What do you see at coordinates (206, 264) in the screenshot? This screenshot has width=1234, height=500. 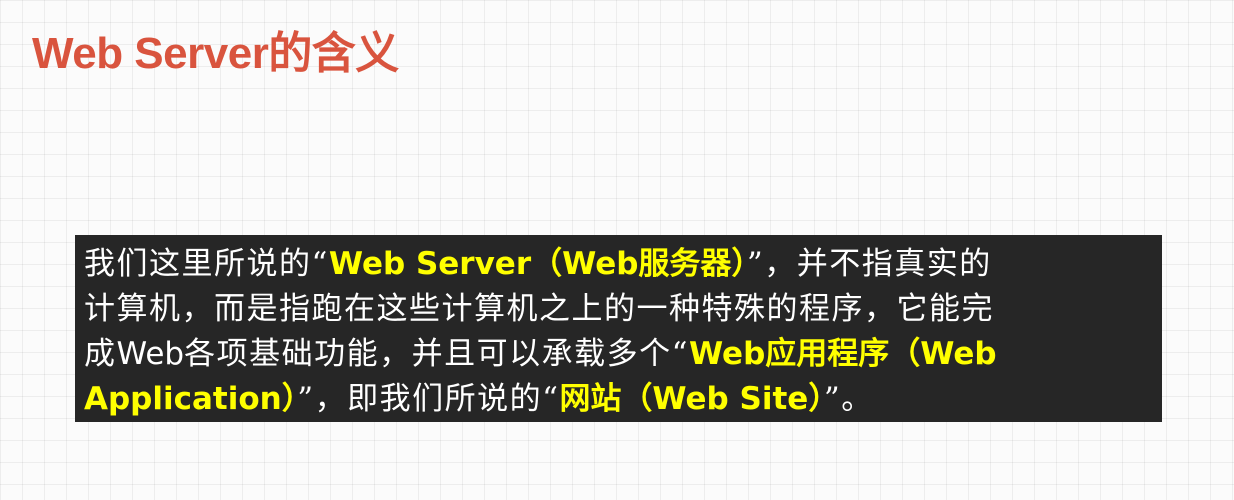 I see `callout-text: 我们这里所说的“` at bounding box center [206, 264].